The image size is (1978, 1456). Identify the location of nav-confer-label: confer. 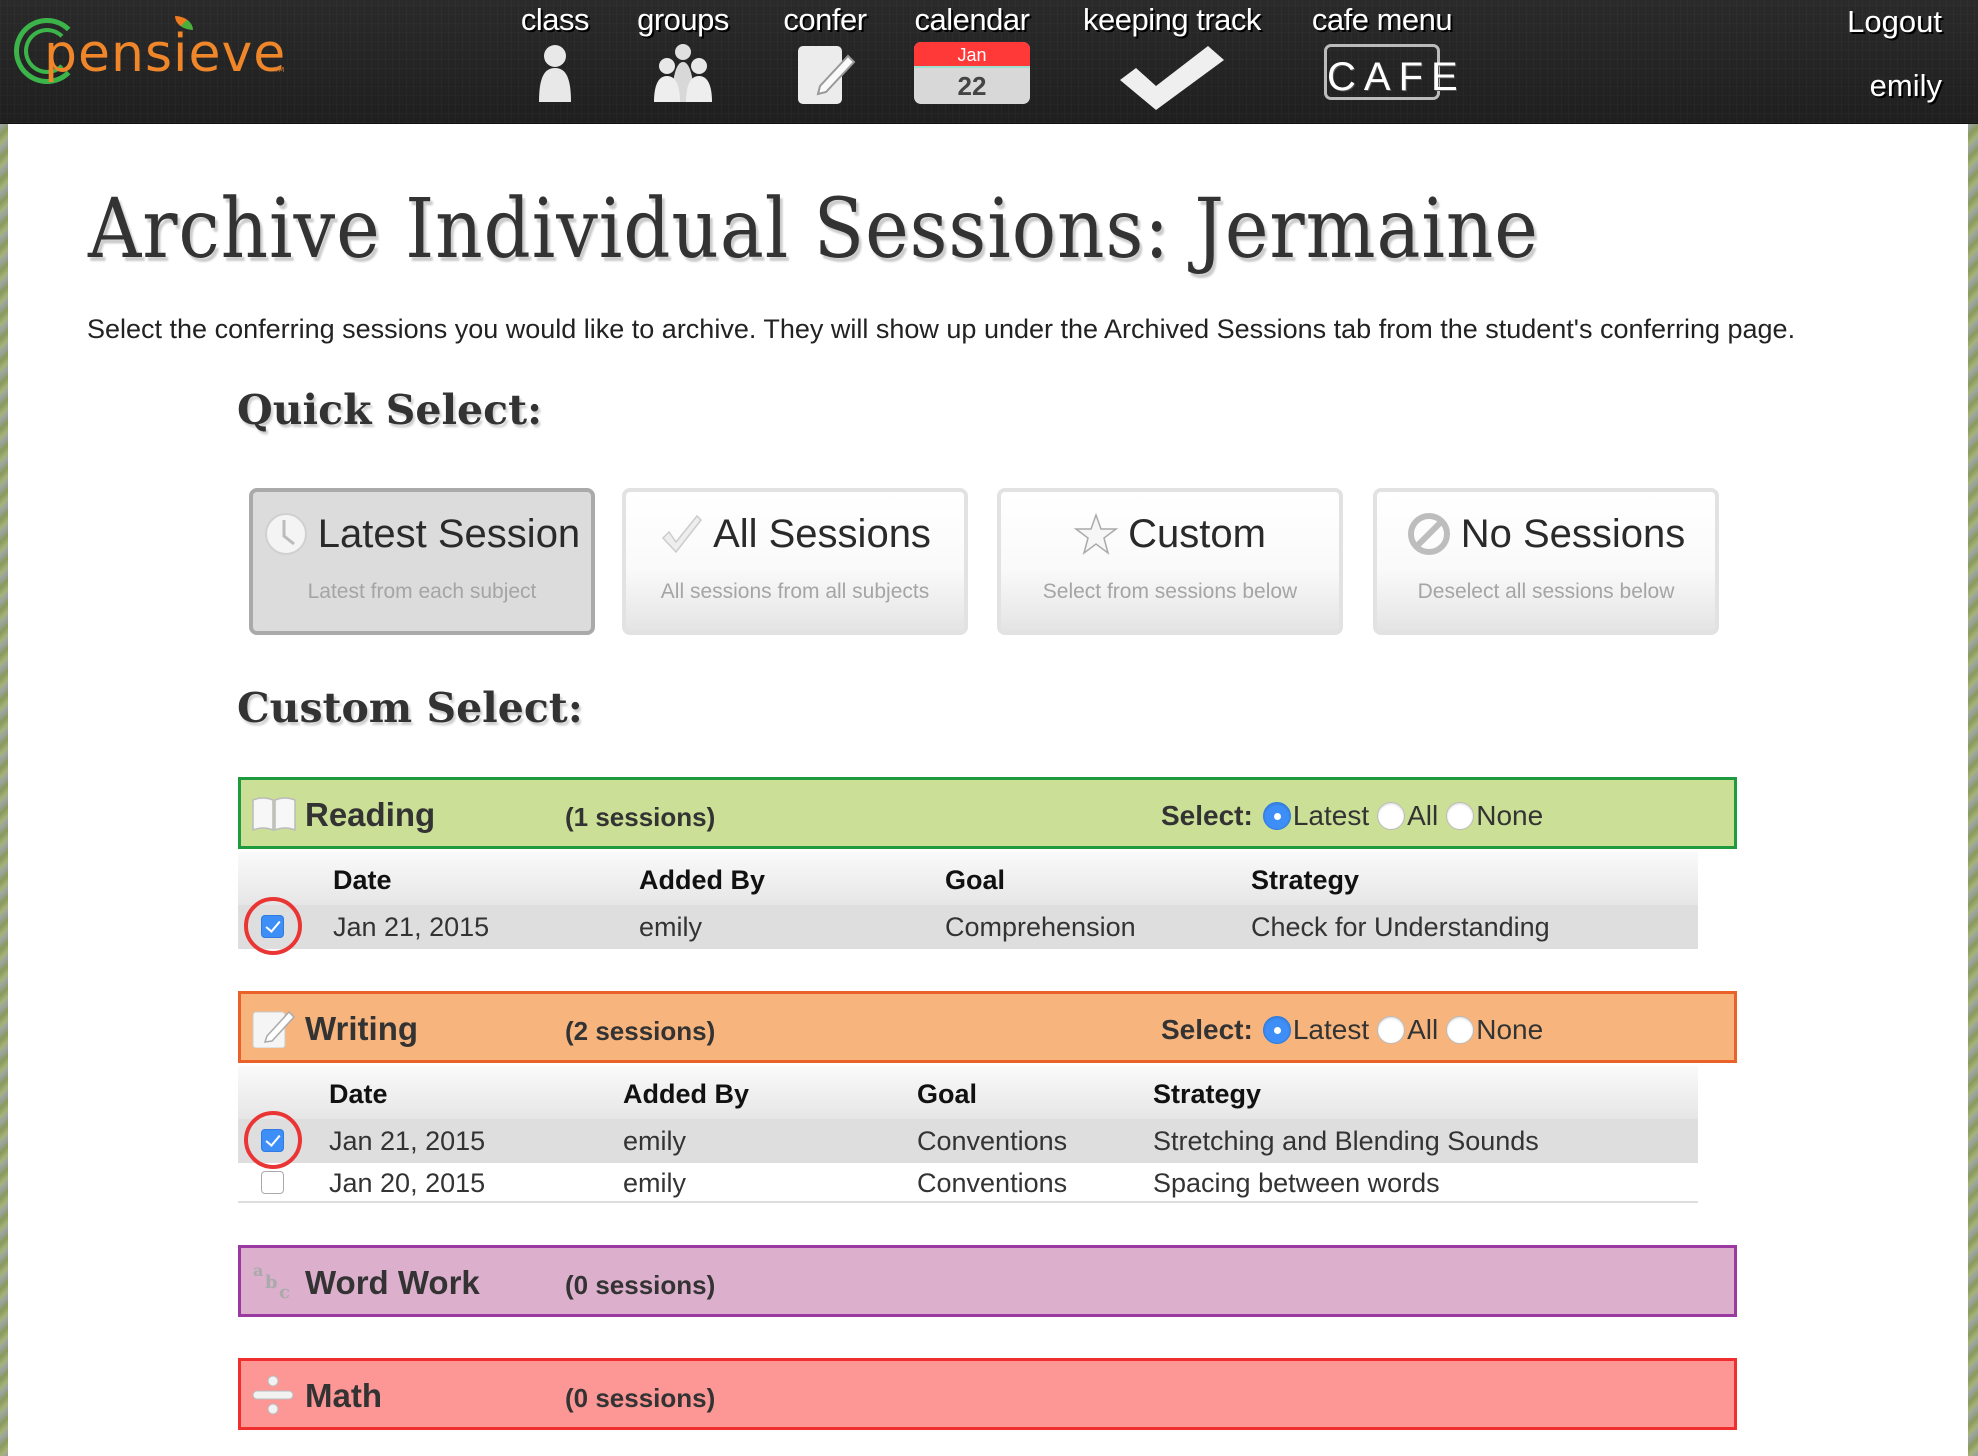
(825, 19).